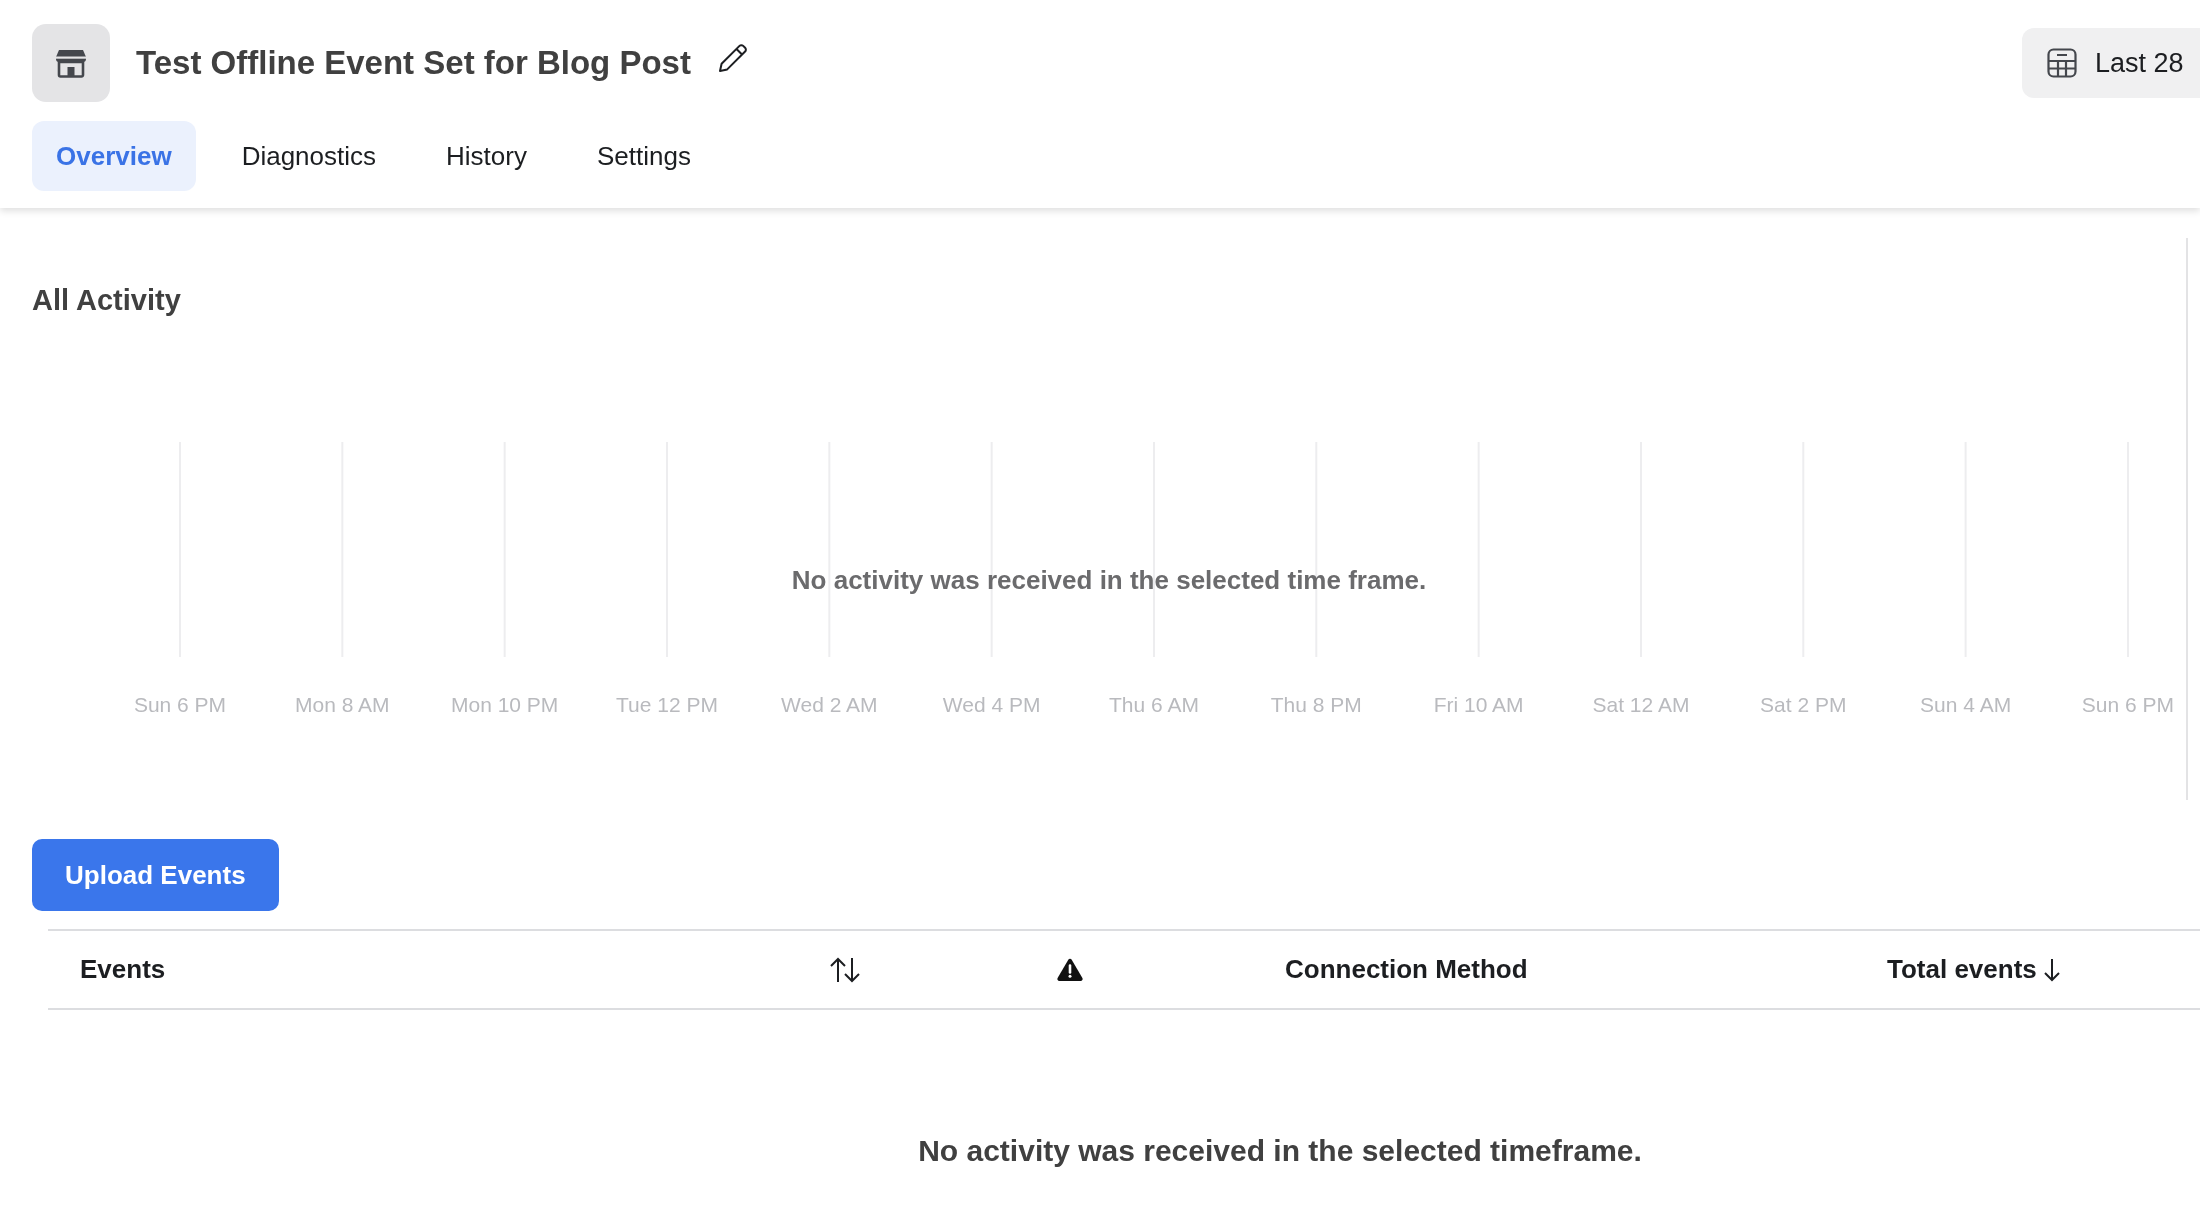  What do you see at coordinates (504, 704) in the screenshot?
I see `axis-label: Mon 10 PM` at bounding box center [504, 704].